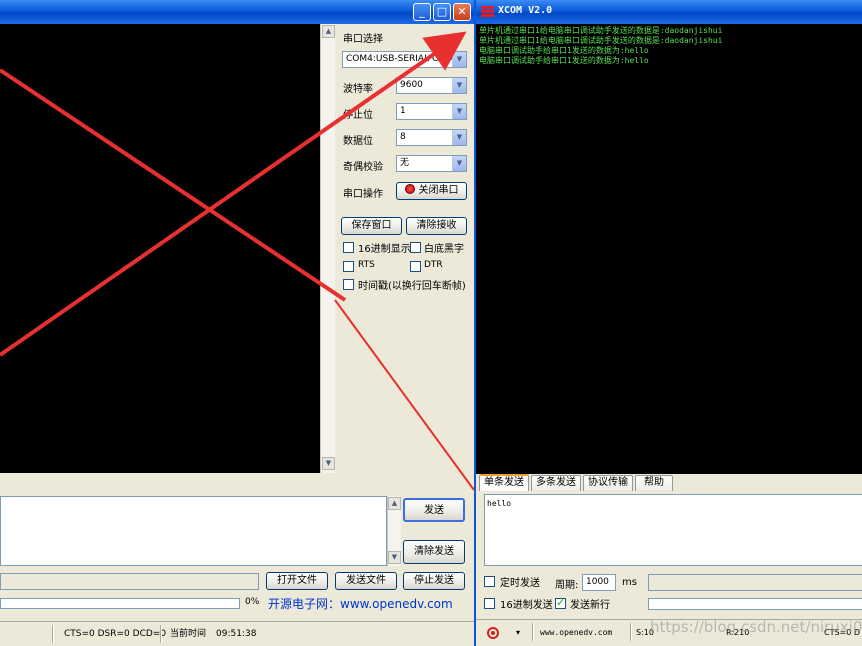  Describe the element at coordinates (422, 12) in the screenshot. I see `minimize-button: _` at that location.